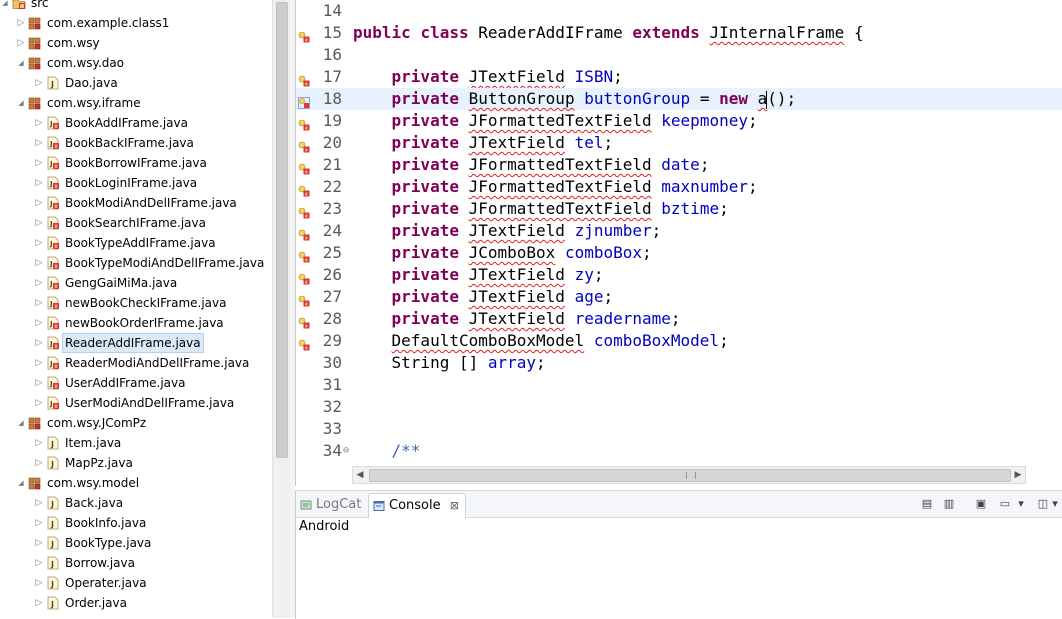 This screenshot has height=619, width=1062. What do you see at coordinates (136, 503) in the screenshot?
I see `tree-file-item: ▷ J Back.java` at bounding box center [136, 503].